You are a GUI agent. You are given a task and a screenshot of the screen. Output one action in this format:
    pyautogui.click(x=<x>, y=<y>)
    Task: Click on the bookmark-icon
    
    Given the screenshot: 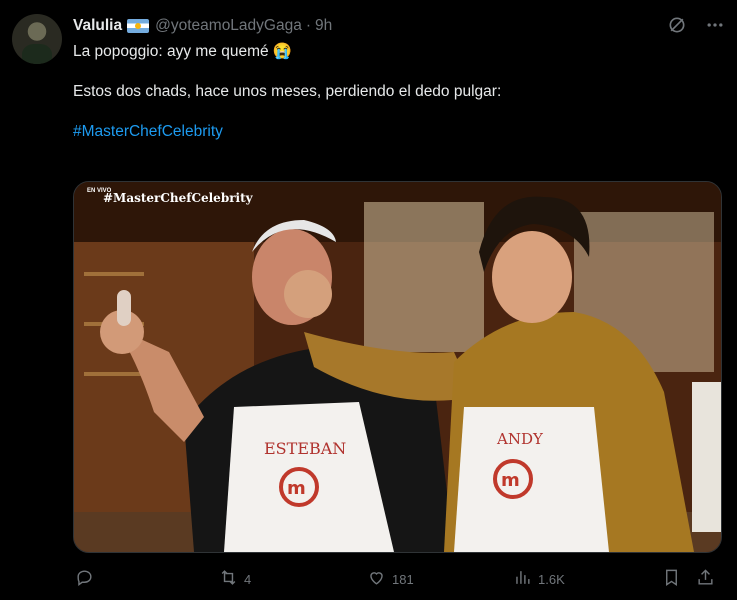 What is the action you would take?
    pyautogui.click(x=671, y=579)
    